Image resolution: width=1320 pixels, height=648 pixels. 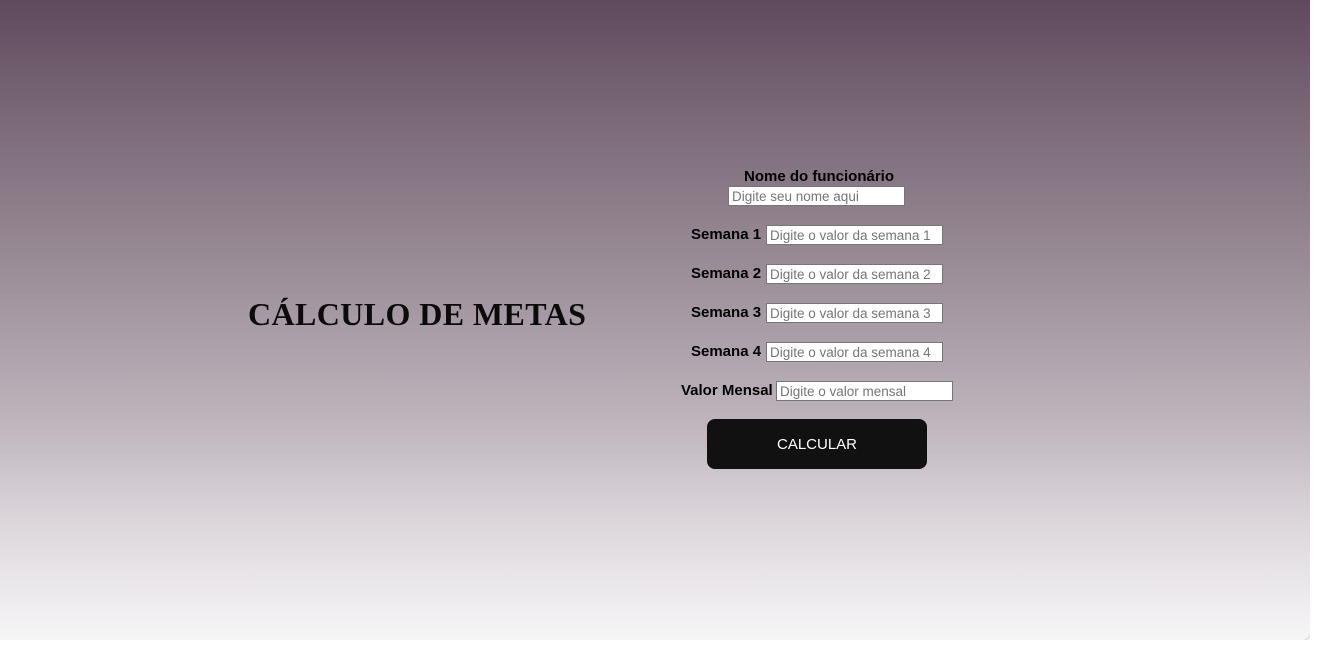 What do you see at coordinates (660, 644) in the screenshot?
I see `window-bottom-edge` at bounding box center [660, 644].